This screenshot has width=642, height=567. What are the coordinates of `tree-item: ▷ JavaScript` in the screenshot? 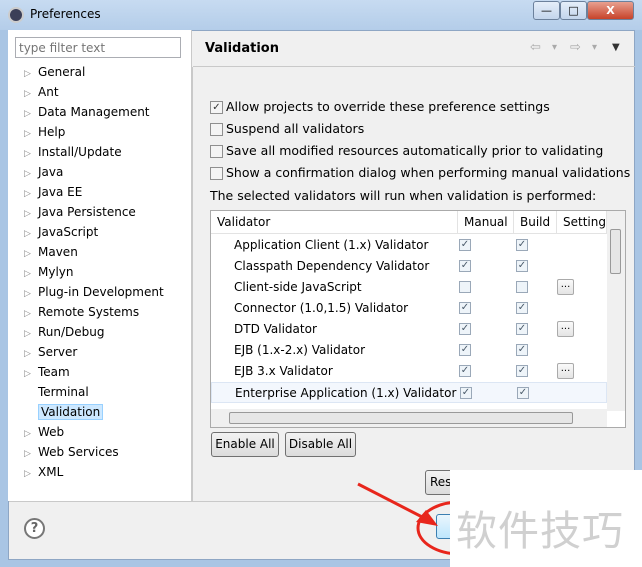 It's located at (61, 232).